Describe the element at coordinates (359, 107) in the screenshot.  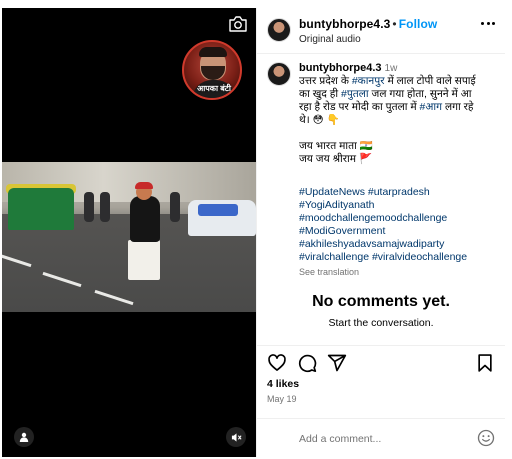
I see `caption-text-span: रहा है रोड पर मोदी का पुतला में` at that location.